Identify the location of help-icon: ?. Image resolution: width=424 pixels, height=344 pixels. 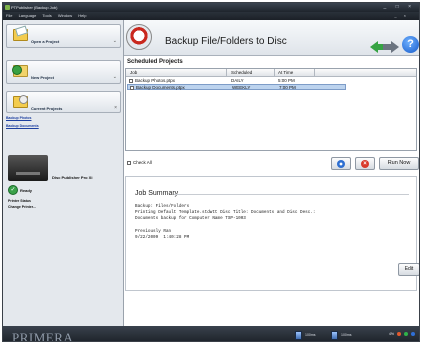
(410, 44).